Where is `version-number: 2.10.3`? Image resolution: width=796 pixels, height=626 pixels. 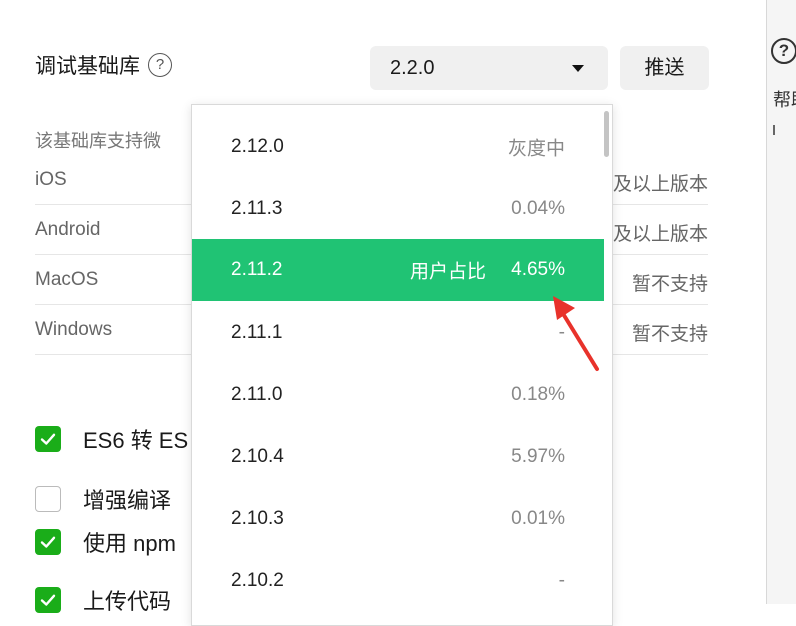
version-number: 2.10.3 is located at coordinates (257, 518).